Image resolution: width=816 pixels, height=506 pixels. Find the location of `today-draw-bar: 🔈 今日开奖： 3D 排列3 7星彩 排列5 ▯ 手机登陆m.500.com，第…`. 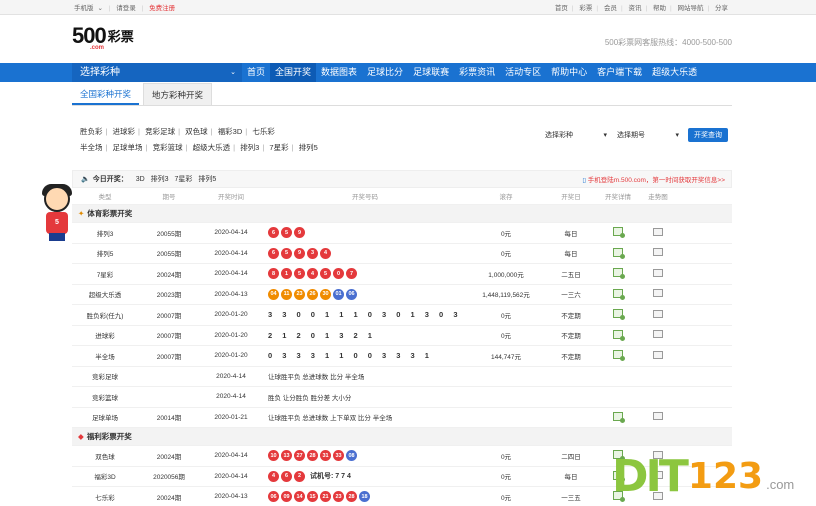

today-draw-bar: 🔈 今日开奖： 3D 排列3 7星彩 排列5 ▯ 手机登陆m.500.com，第… is located at coordinates (402, 179).